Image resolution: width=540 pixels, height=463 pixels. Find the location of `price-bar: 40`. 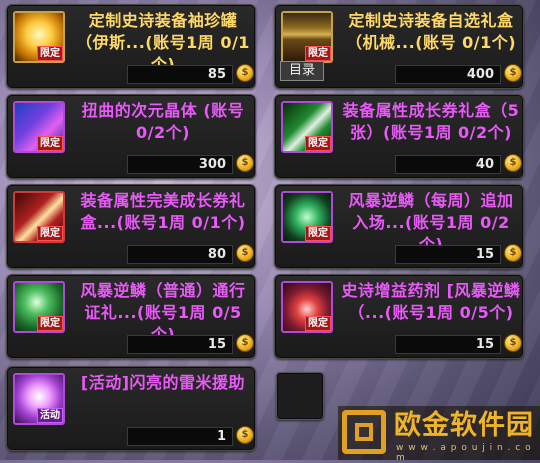

price-bar: 40 is located at coordinates (448, 164).